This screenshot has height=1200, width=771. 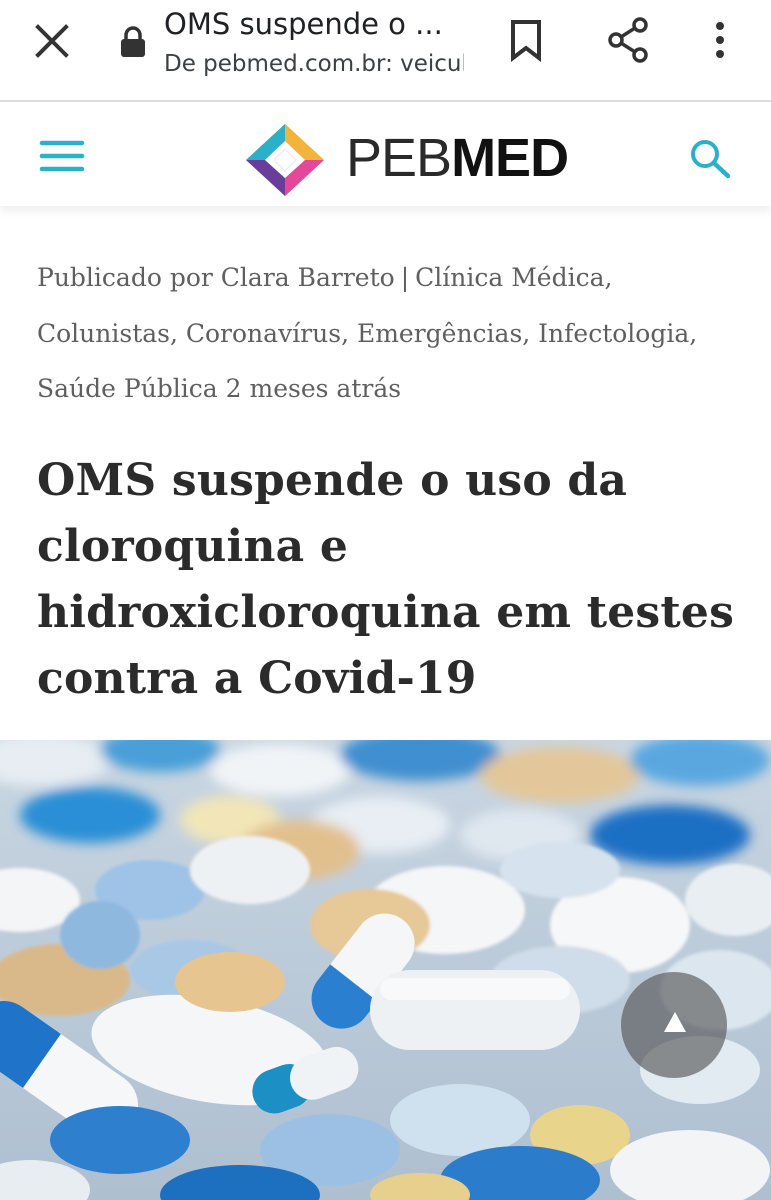 What do you see at coordinates (399, 158) in the screenshot?
I see `logo-text-light: PEB` at bounding box center [399, 158].